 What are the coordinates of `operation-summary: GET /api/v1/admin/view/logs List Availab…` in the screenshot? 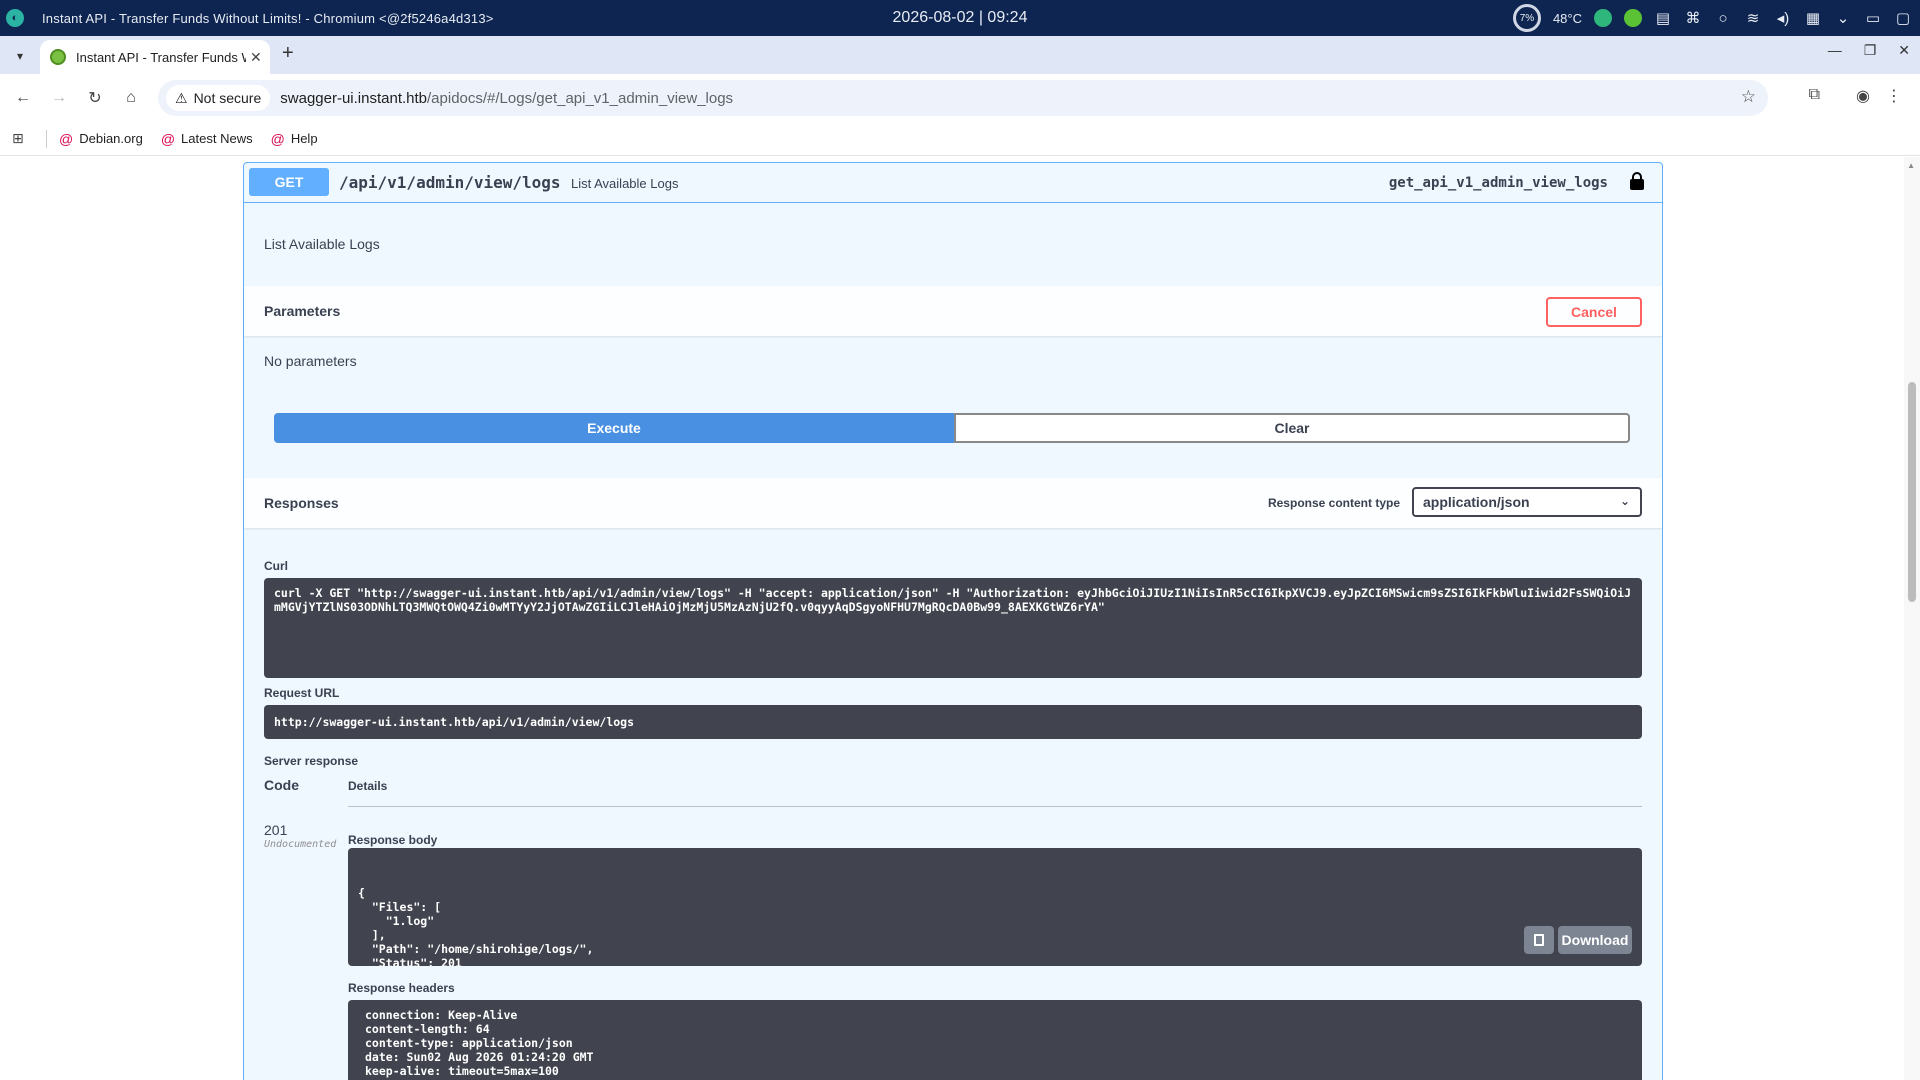 It's located at (953, 183).